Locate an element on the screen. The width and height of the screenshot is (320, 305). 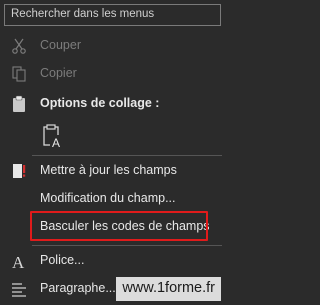
paste-options-label: Options de collage : is located at coordinates (100, 103).